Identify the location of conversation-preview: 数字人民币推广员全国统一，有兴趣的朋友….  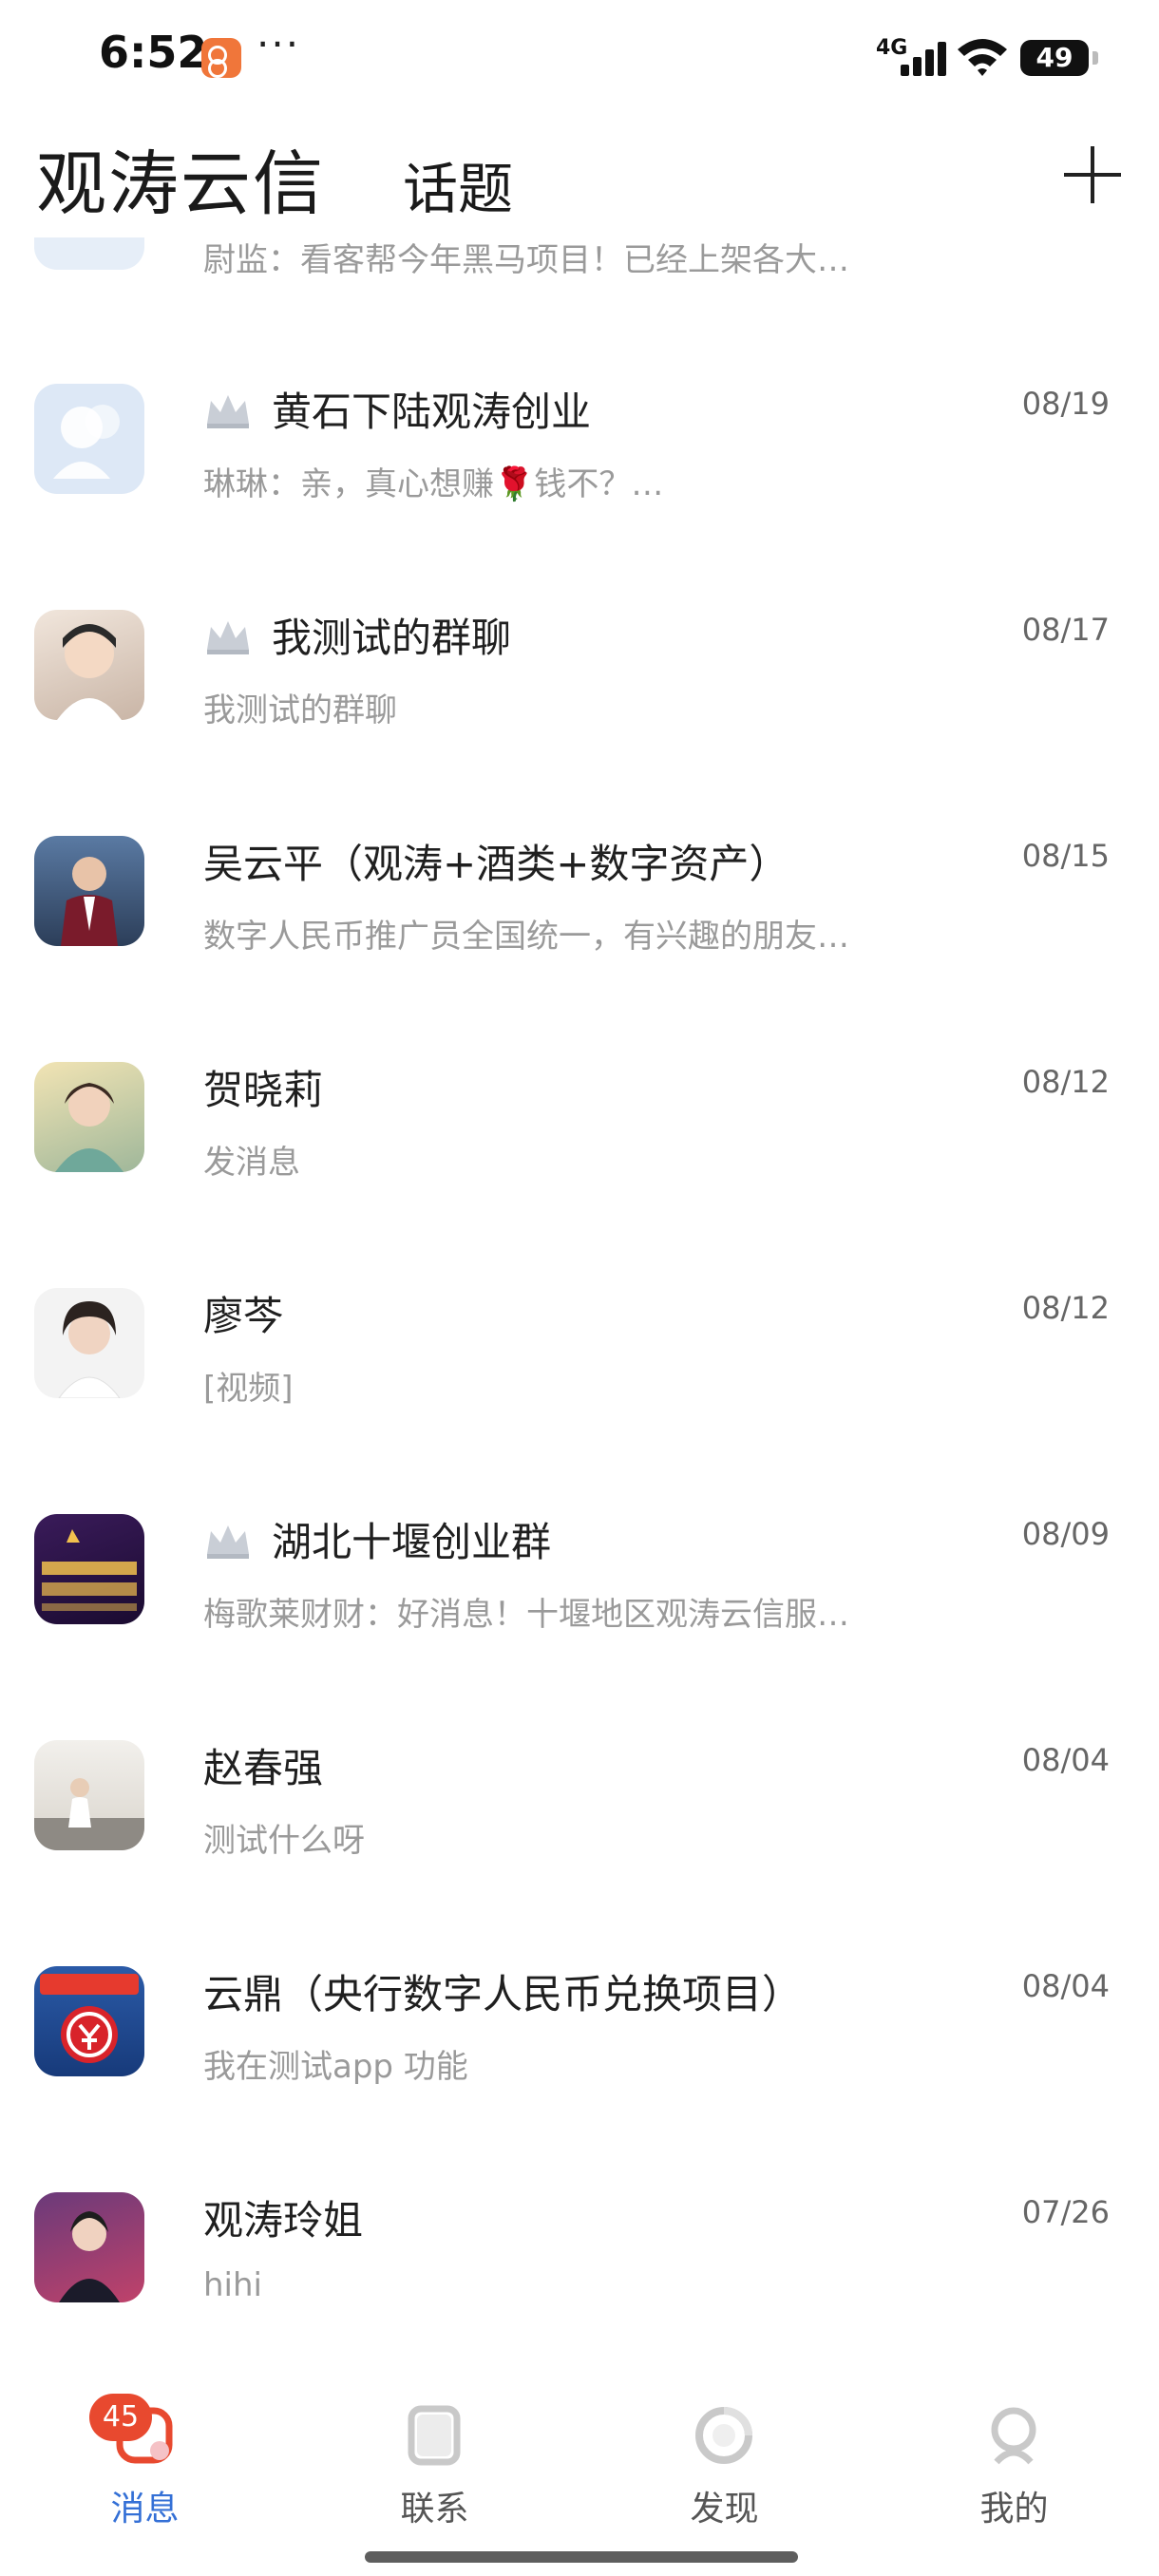
(526, 937).